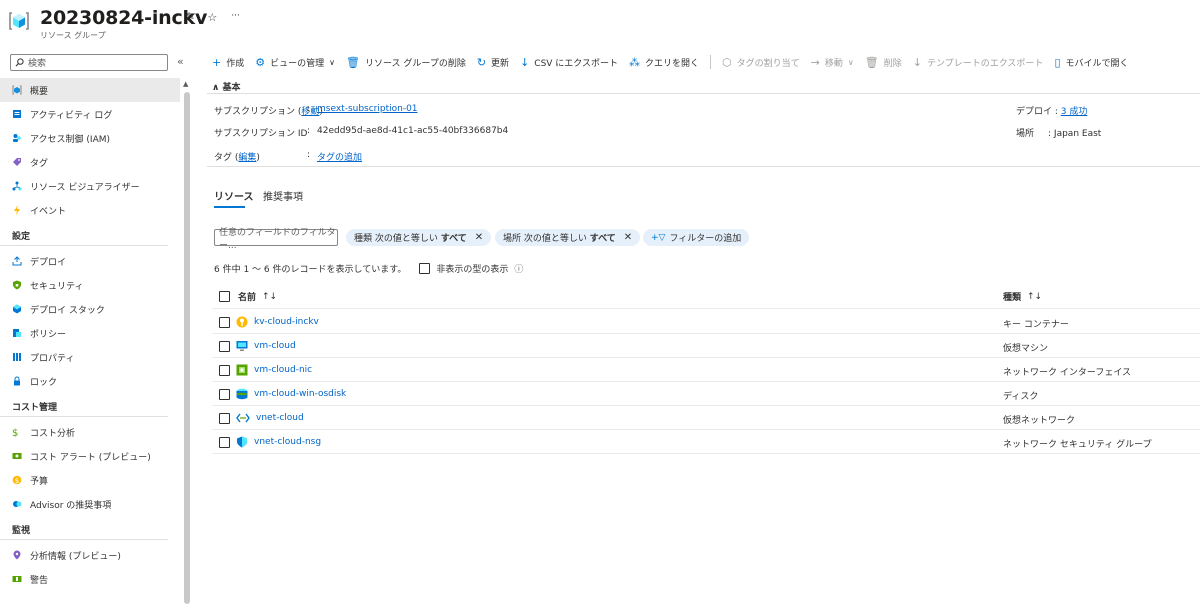  I want to click on sidebar-item-label: ポリシー, so click(48, 334).